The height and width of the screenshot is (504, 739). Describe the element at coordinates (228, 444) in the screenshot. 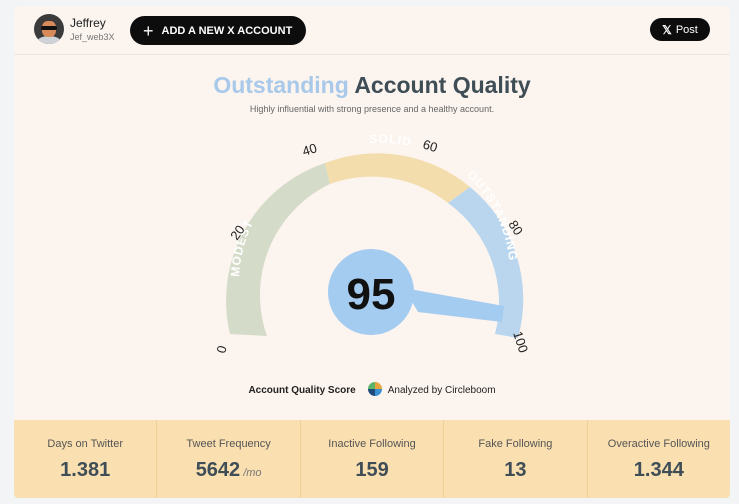

I see `stat-label: Tweet Frequency` at that location.